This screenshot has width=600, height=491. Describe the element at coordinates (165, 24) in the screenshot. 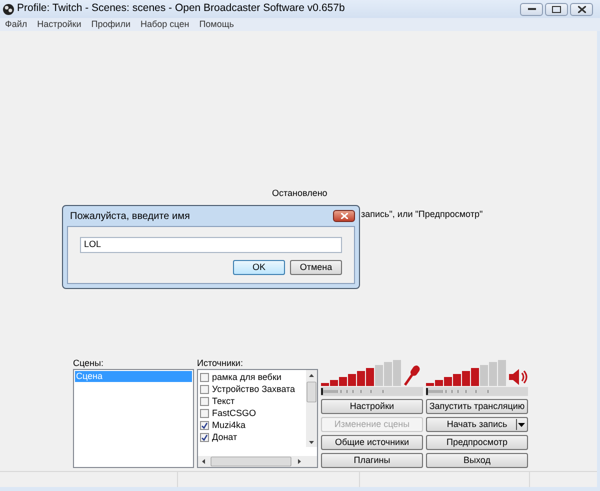

I see `menu-item: Набор сцен` at that location.